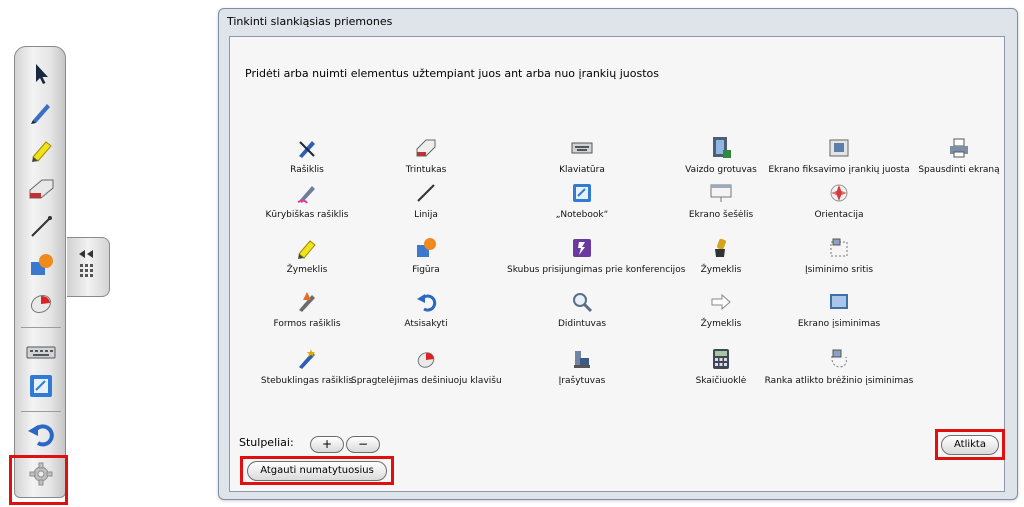  What do you see at coordinates (582, 359) in the screenshot?
I see `recorder-icon` at bounding box center [582, 359].